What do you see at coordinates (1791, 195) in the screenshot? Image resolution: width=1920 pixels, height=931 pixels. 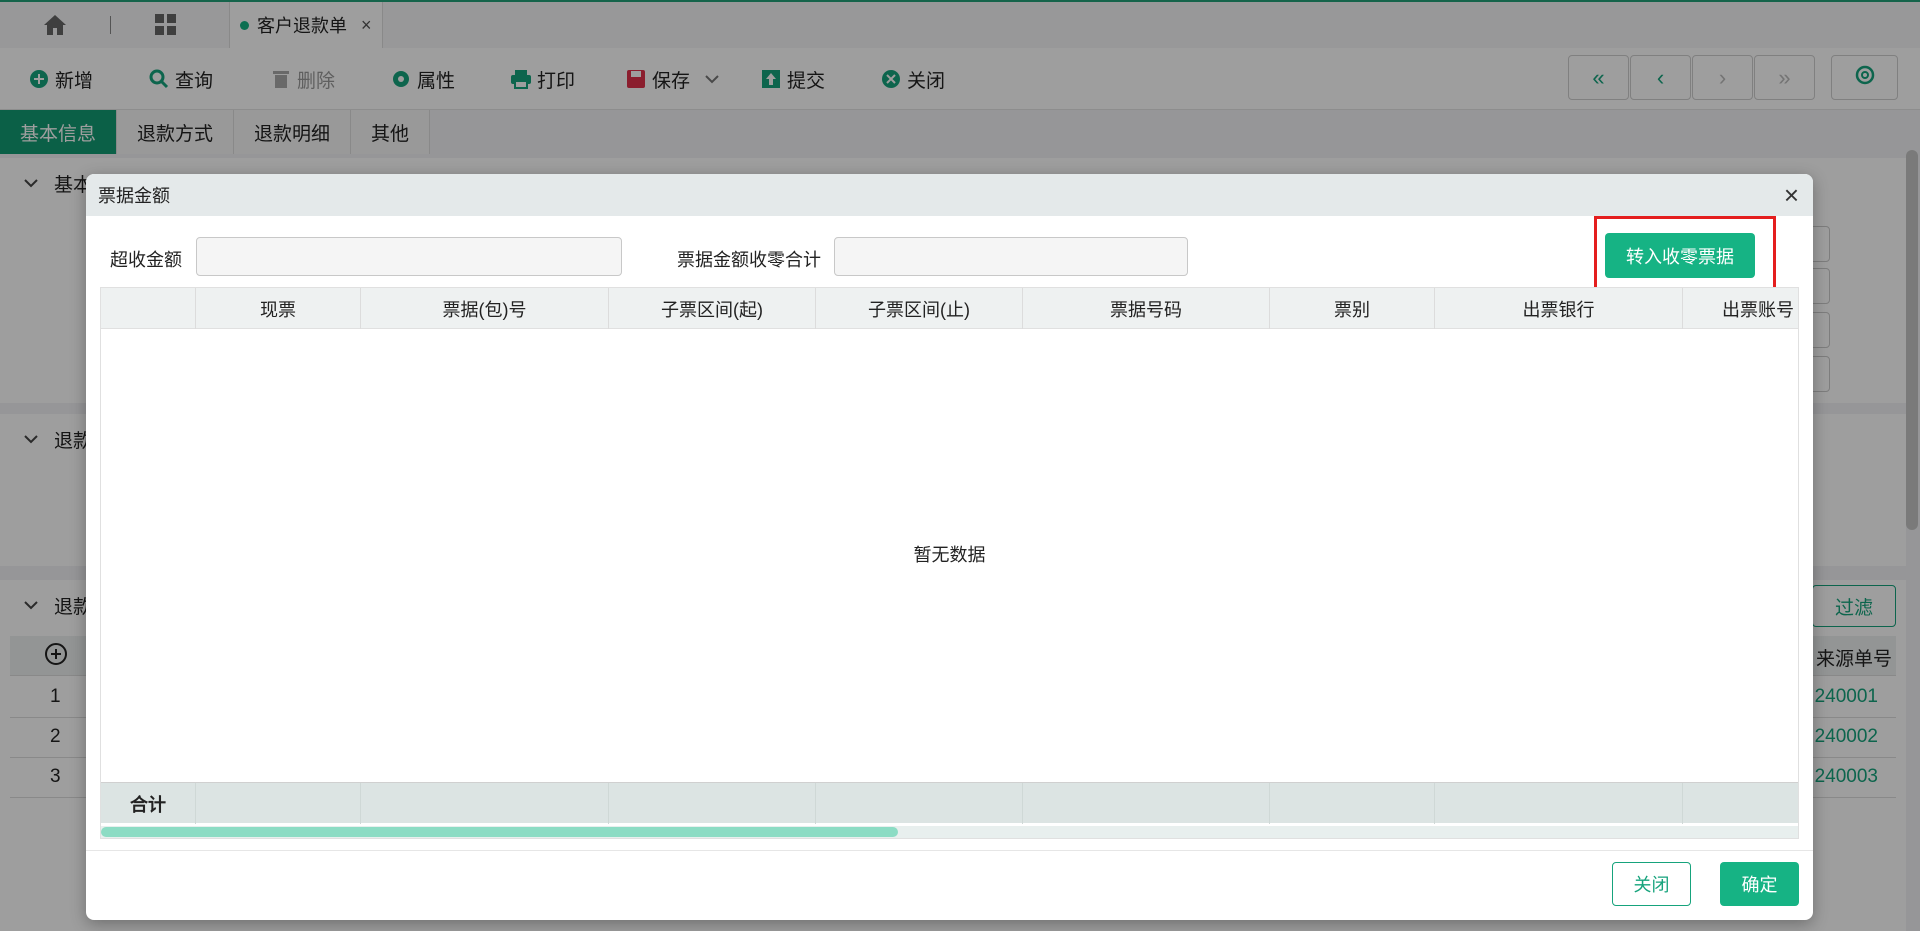 I see `dialog-close-icon: ×` at bounding box center [1791, 195].